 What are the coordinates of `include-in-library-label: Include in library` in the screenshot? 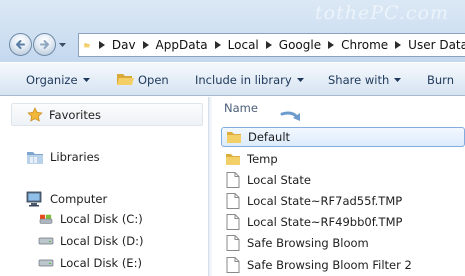 It's located at (243, 79).